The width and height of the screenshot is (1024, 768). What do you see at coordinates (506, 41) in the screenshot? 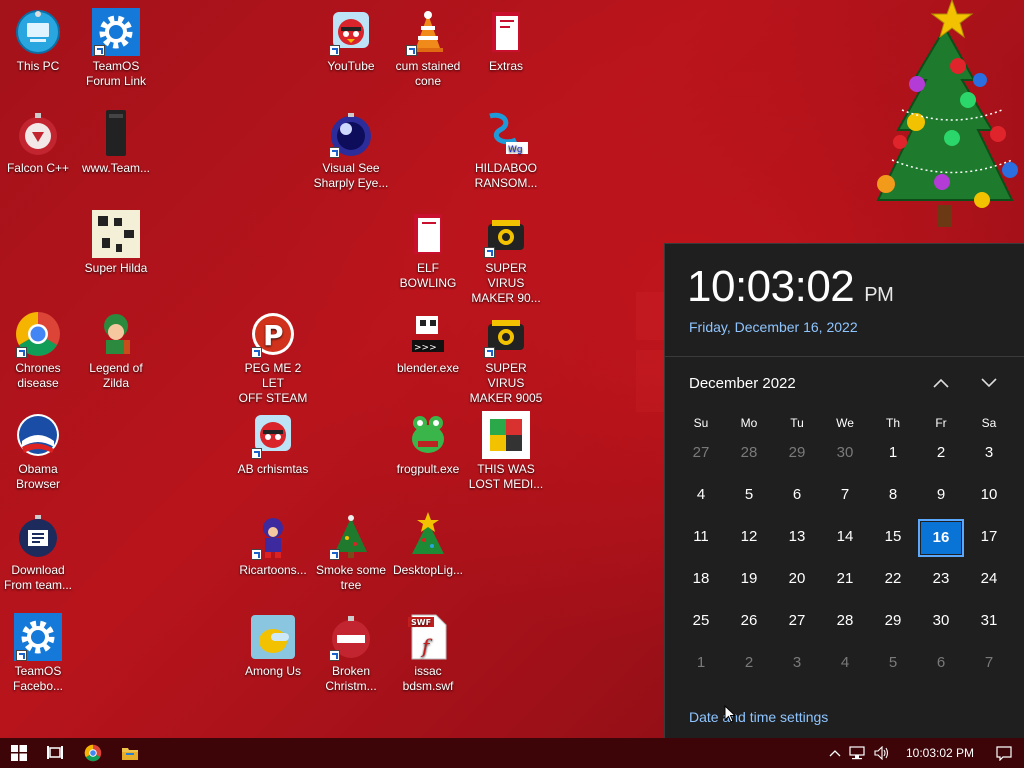
I see `desktop-icon-extras: Extras` at bounding box center [506, 41].